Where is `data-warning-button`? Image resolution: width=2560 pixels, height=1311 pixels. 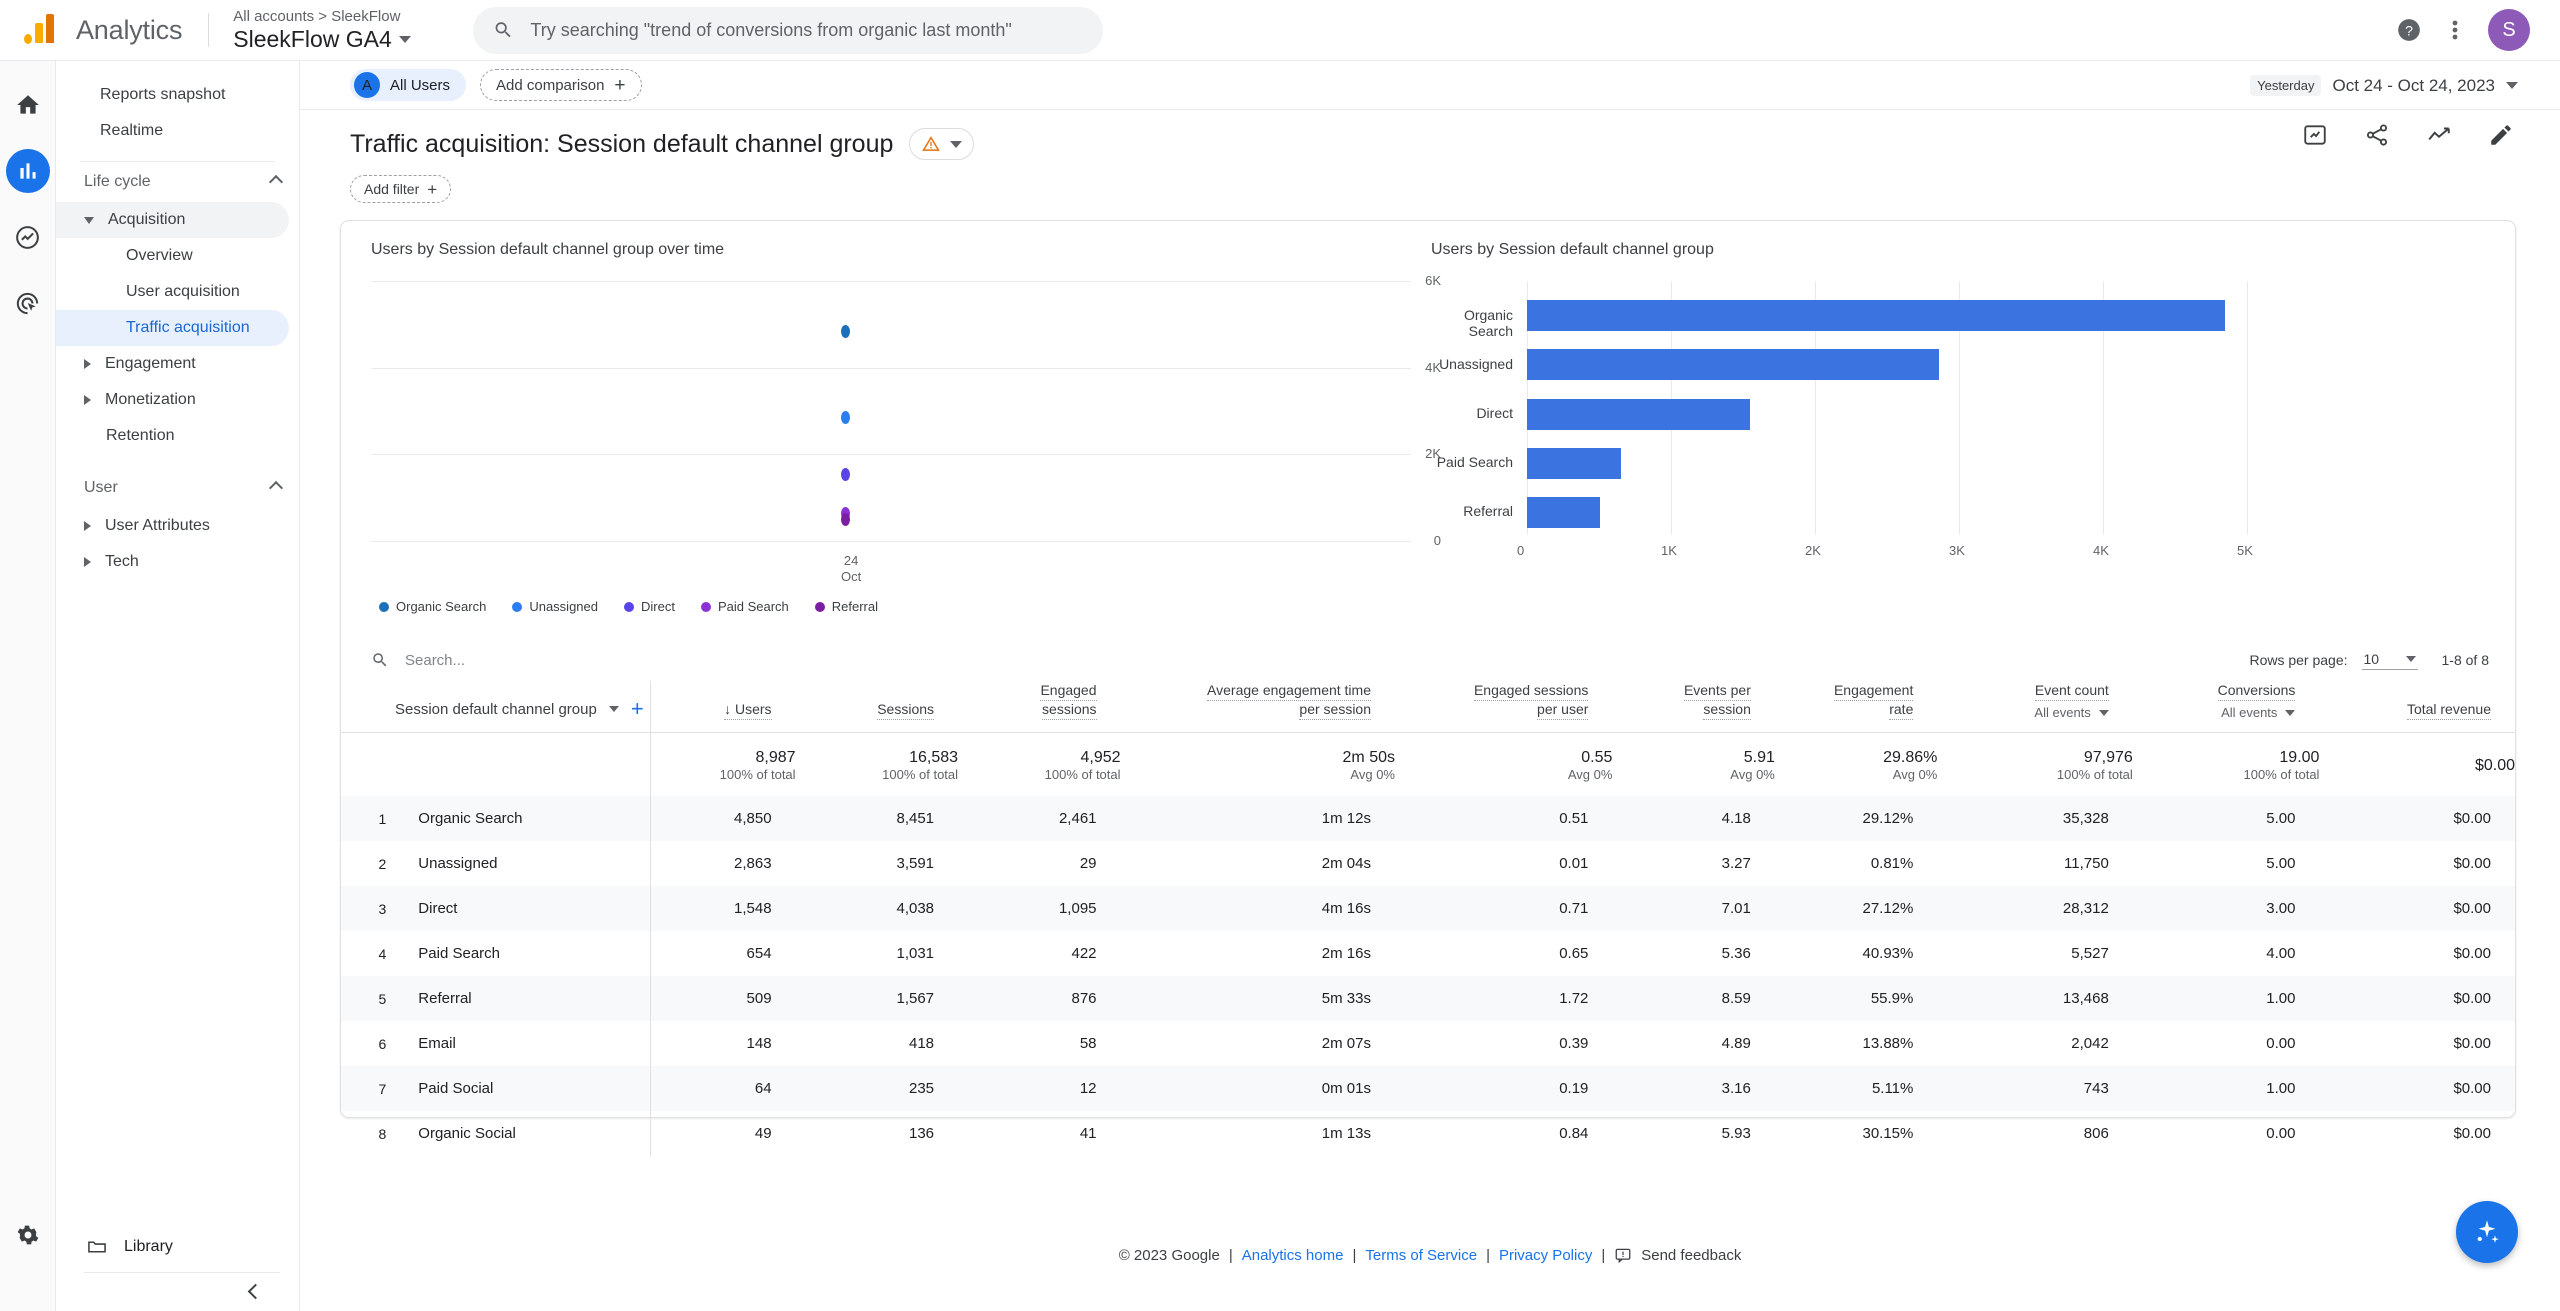 data-warning-button is located at coordinates (942, 144).